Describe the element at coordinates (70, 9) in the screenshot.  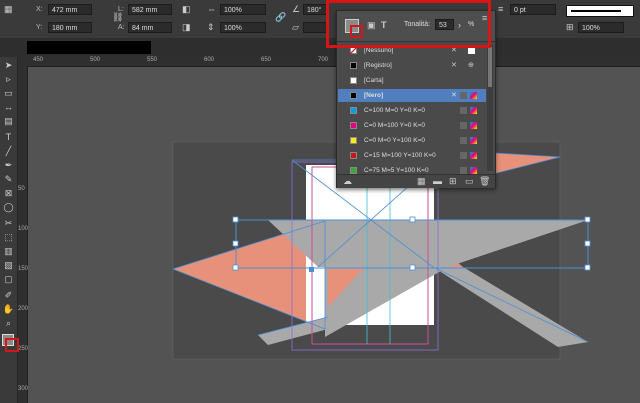
I see `x-field: 472 mm` at that location.